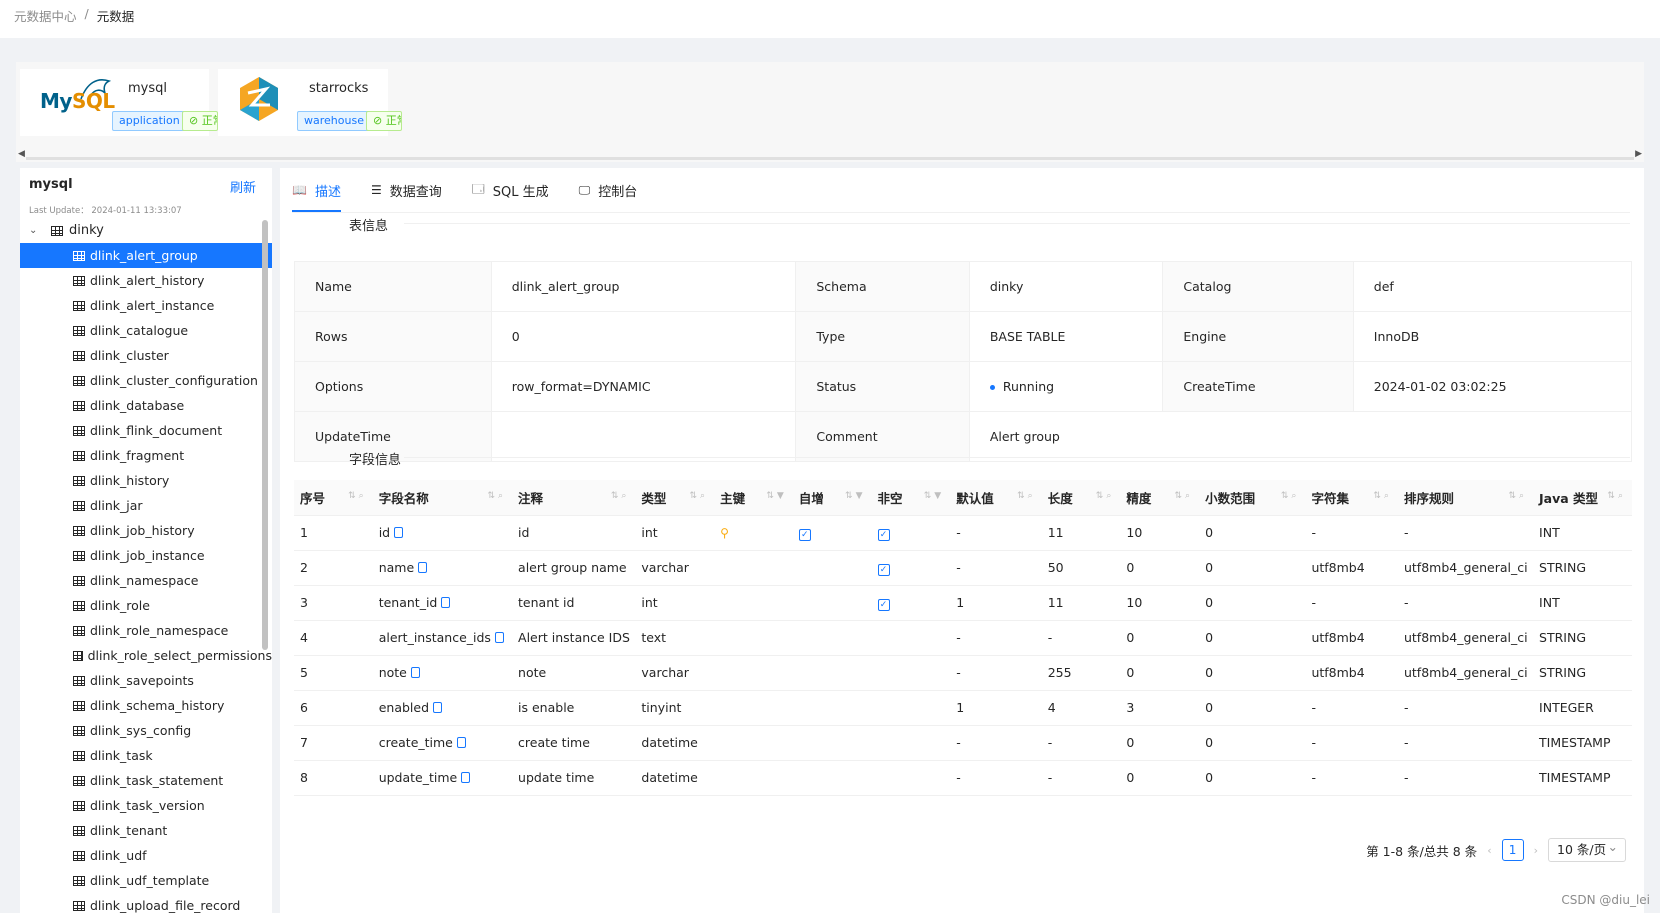 The image size is (1660, 913). What do you see at coordinates (1638, 154) in the screenshot?
I see `scroll-right-icon: ▶` at bounding box center [1638, 154].